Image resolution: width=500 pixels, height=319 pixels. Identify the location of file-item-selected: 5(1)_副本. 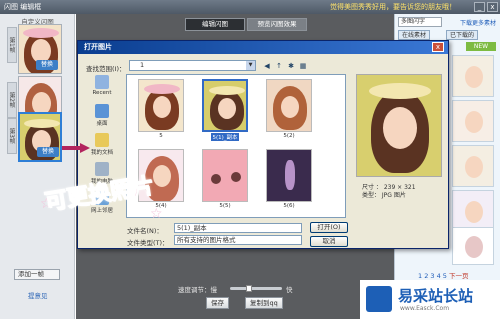
(225, 110).